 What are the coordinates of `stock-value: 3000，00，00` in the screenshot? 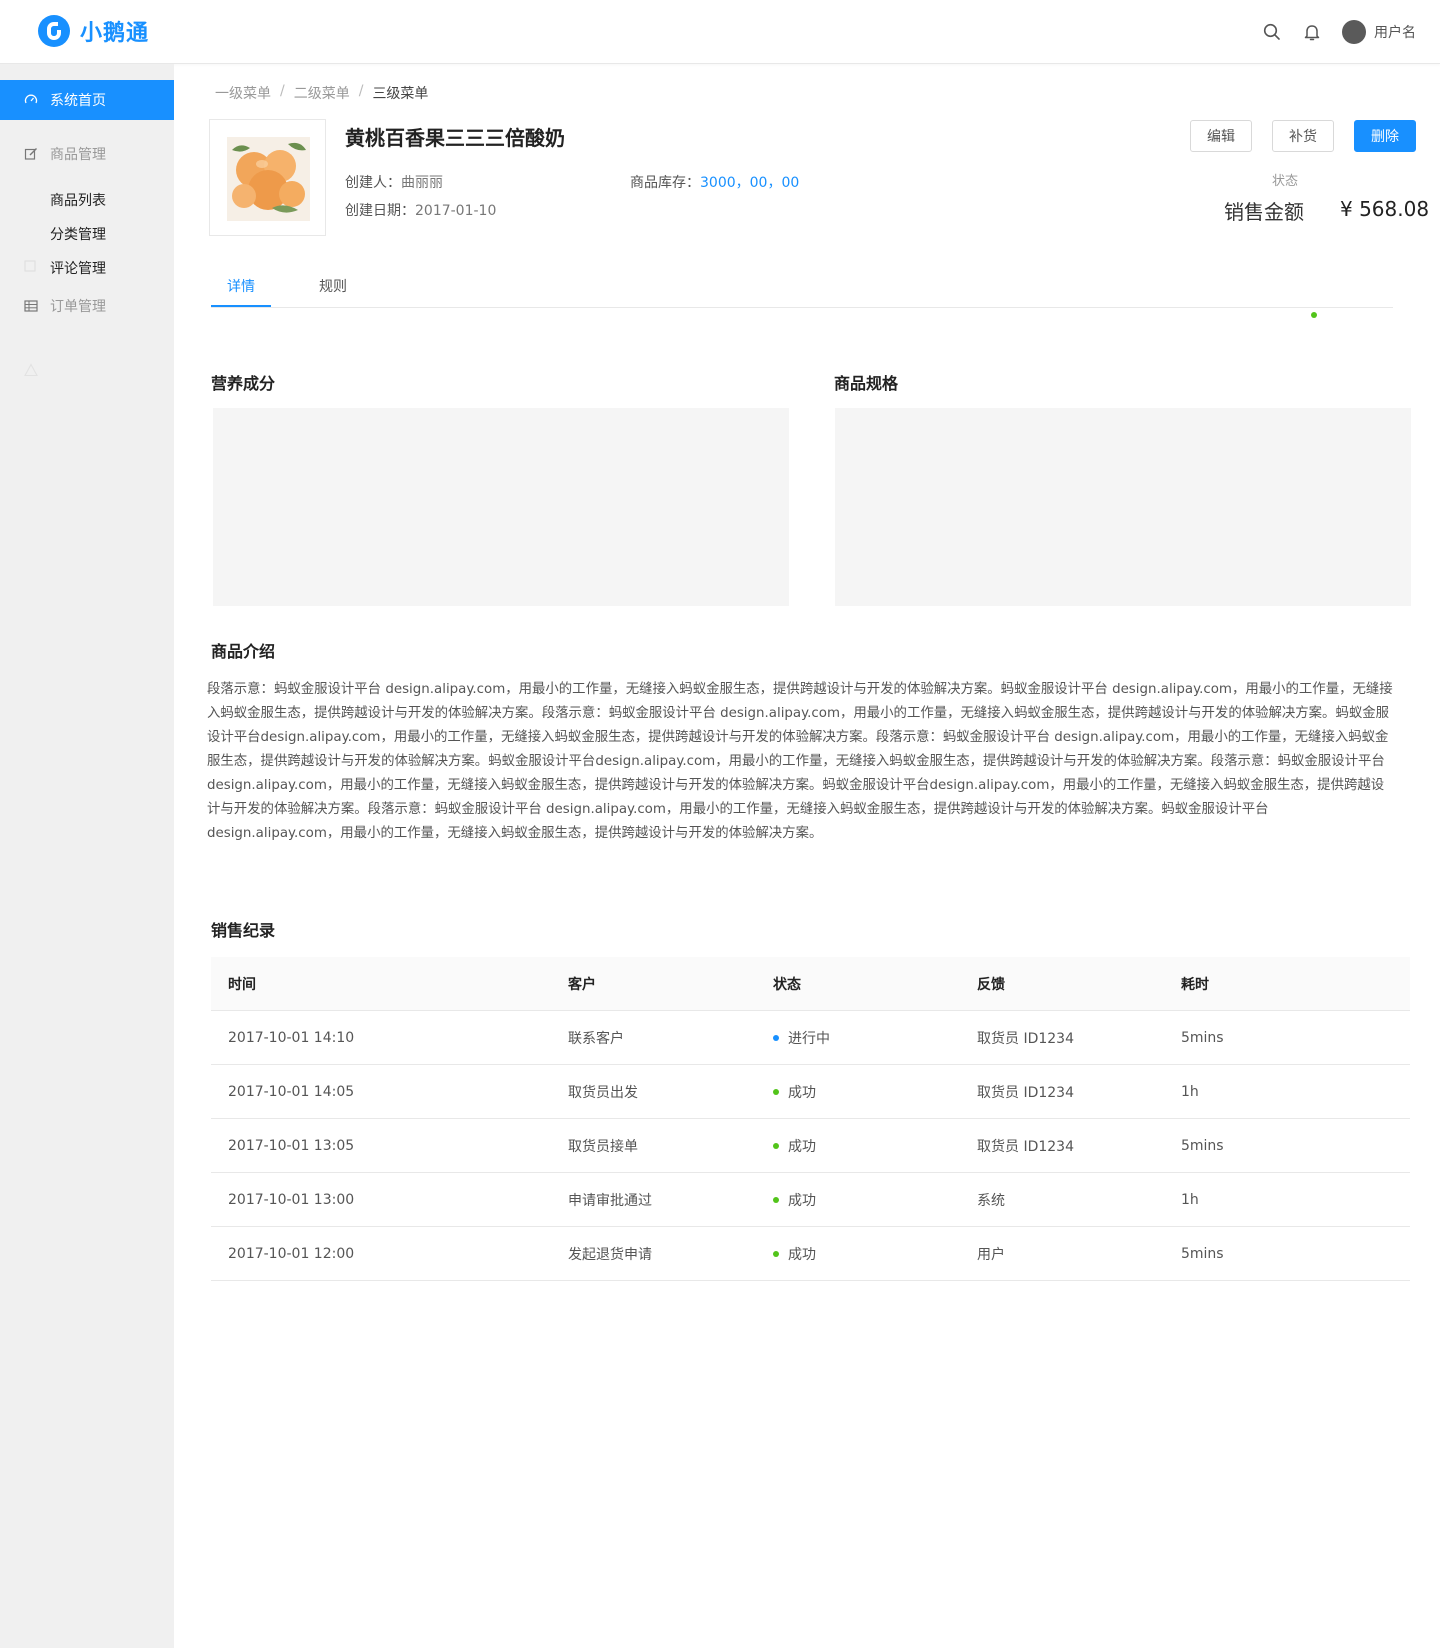 It's located at (750, 183).